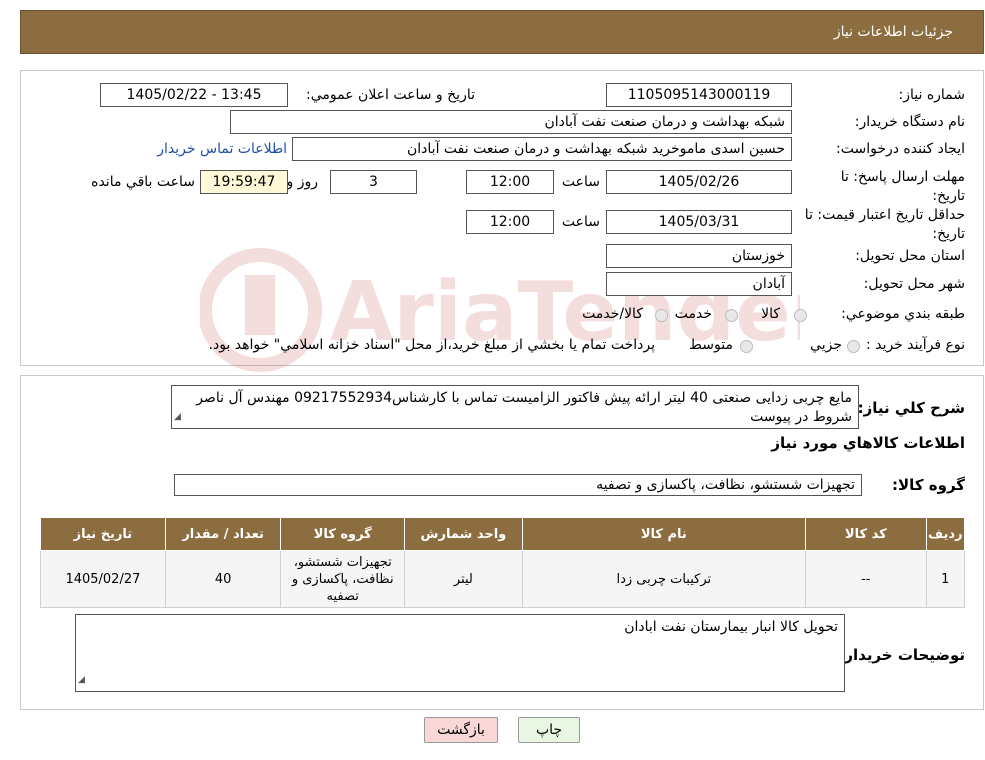  Describe the element at coordinates (510, 182) in the screenshot. I see `deadline-time-field: 12:00` at that location.